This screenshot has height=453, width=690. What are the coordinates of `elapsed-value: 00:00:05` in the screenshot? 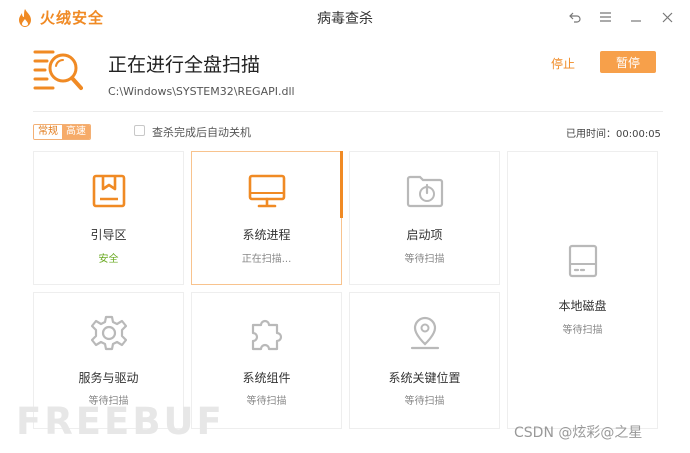 It's located at (638, 134).